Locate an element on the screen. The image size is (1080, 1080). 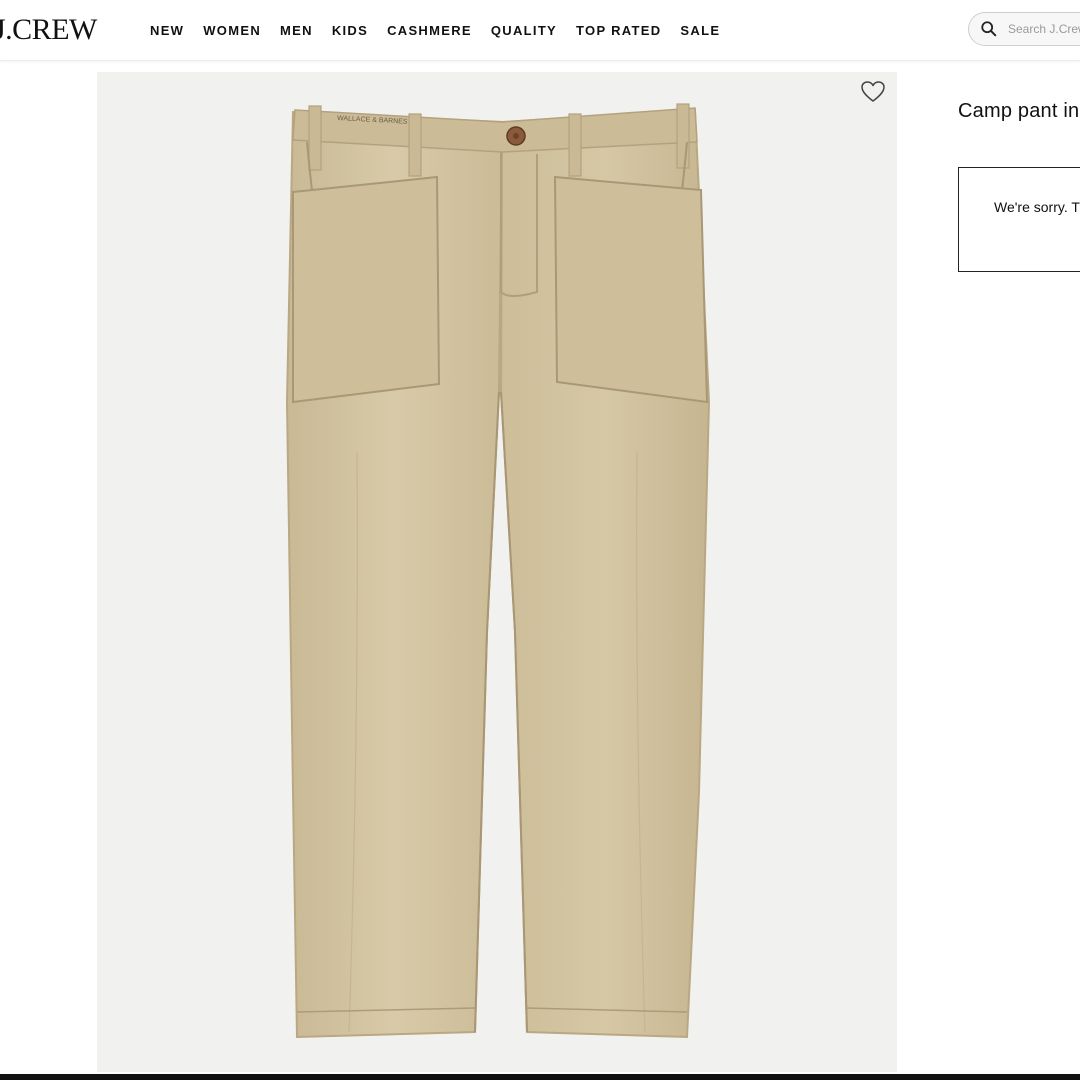
search-icon is located at coordinates (989, 29).